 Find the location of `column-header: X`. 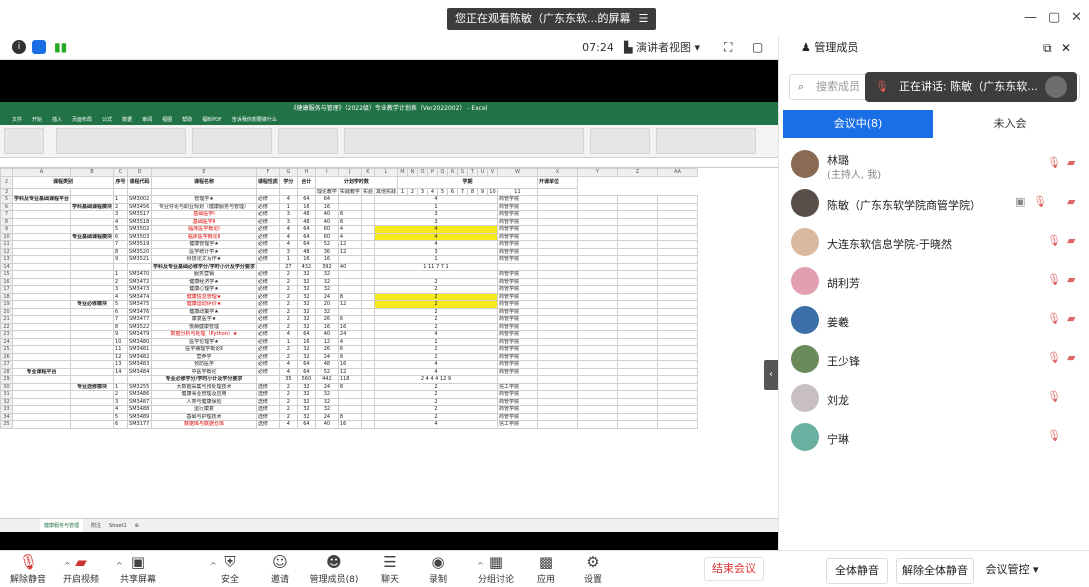

column-header: X is located at coordinates (557, 172).